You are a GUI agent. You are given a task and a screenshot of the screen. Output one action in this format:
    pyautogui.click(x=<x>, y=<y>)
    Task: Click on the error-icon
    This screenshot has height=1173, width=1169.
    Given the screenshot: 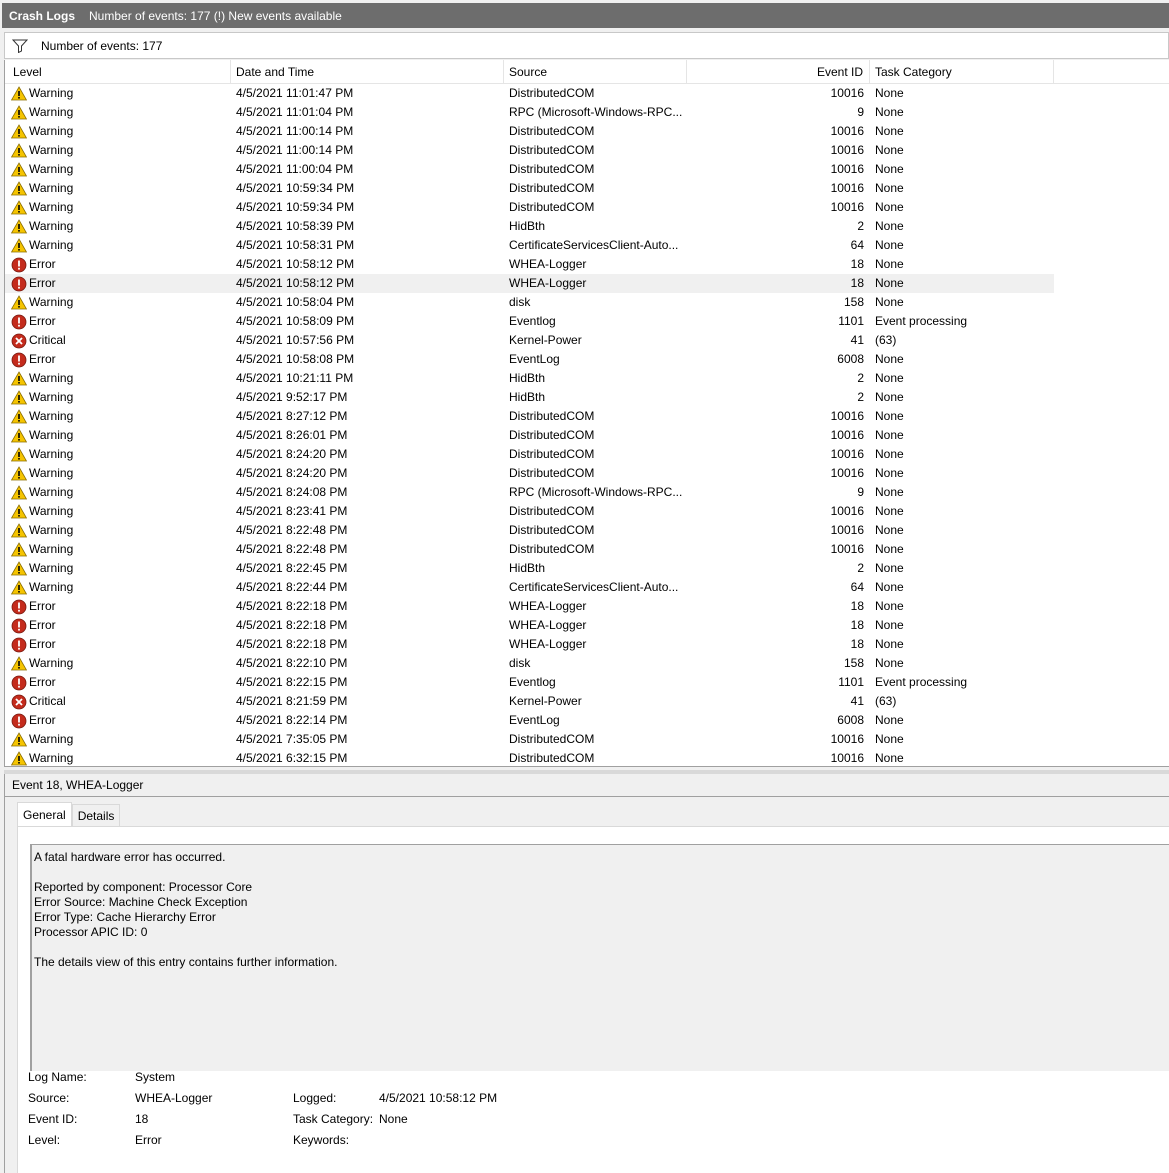 What is the action you would take?
    pyautogui.click(x=20, y=360)
    